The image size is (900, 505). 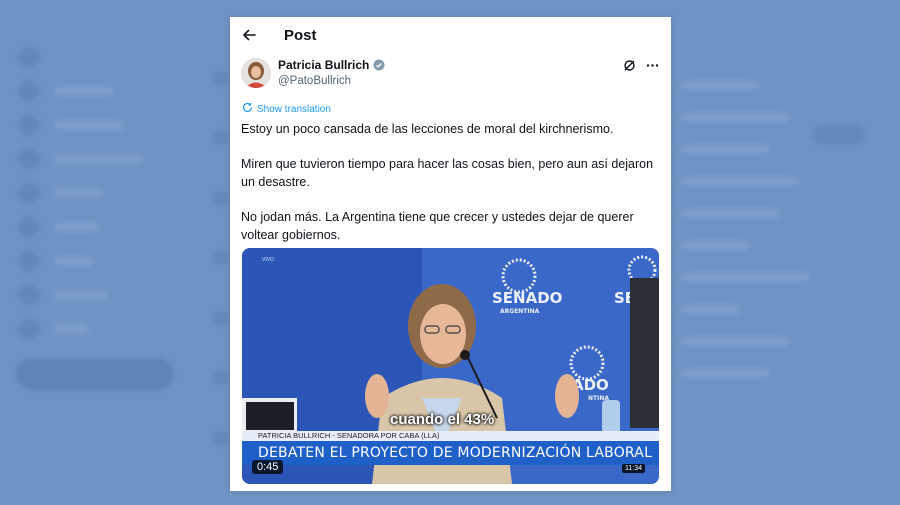 What do you see at coordinates (300, 35) in the screenshot?
I see `page-title: Post` at bounding box center [300, 35].